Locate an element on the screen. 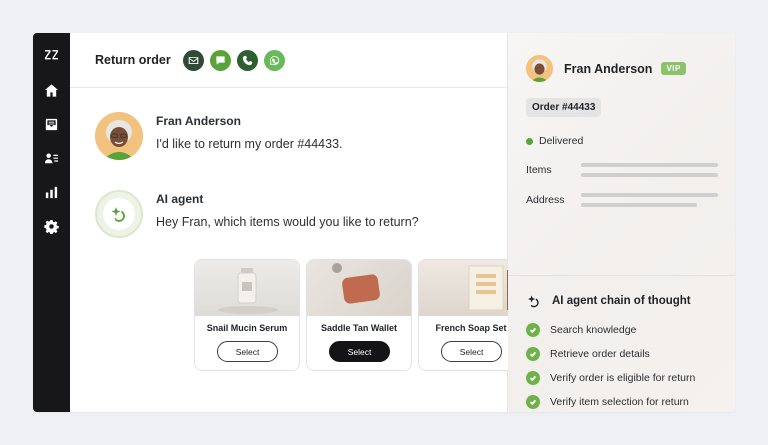  product-name: Snail Mucin Serum is located at coordinates (247, 328).